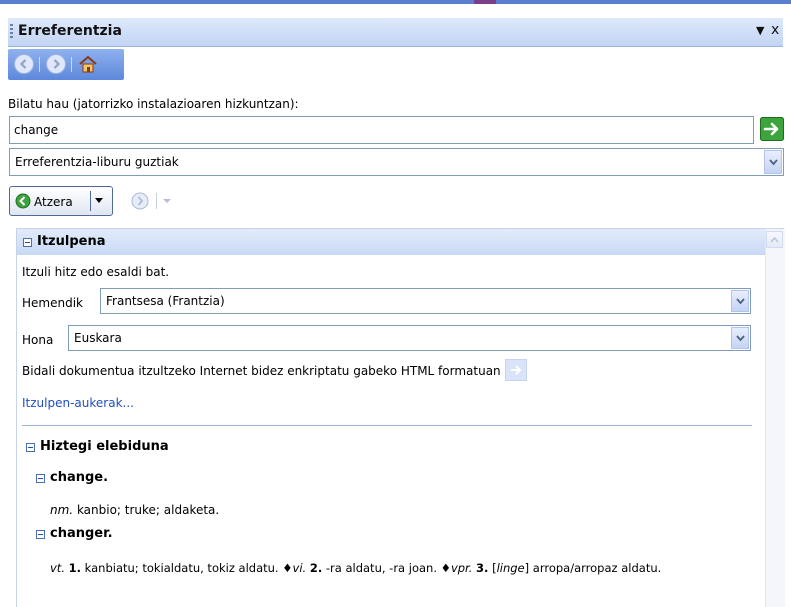 This screenshot has width=791, height=607. What do you see at coordinates (56, 64) in the screenshot?
I see `forward-circle-icon` at bounding box center [56, 64].